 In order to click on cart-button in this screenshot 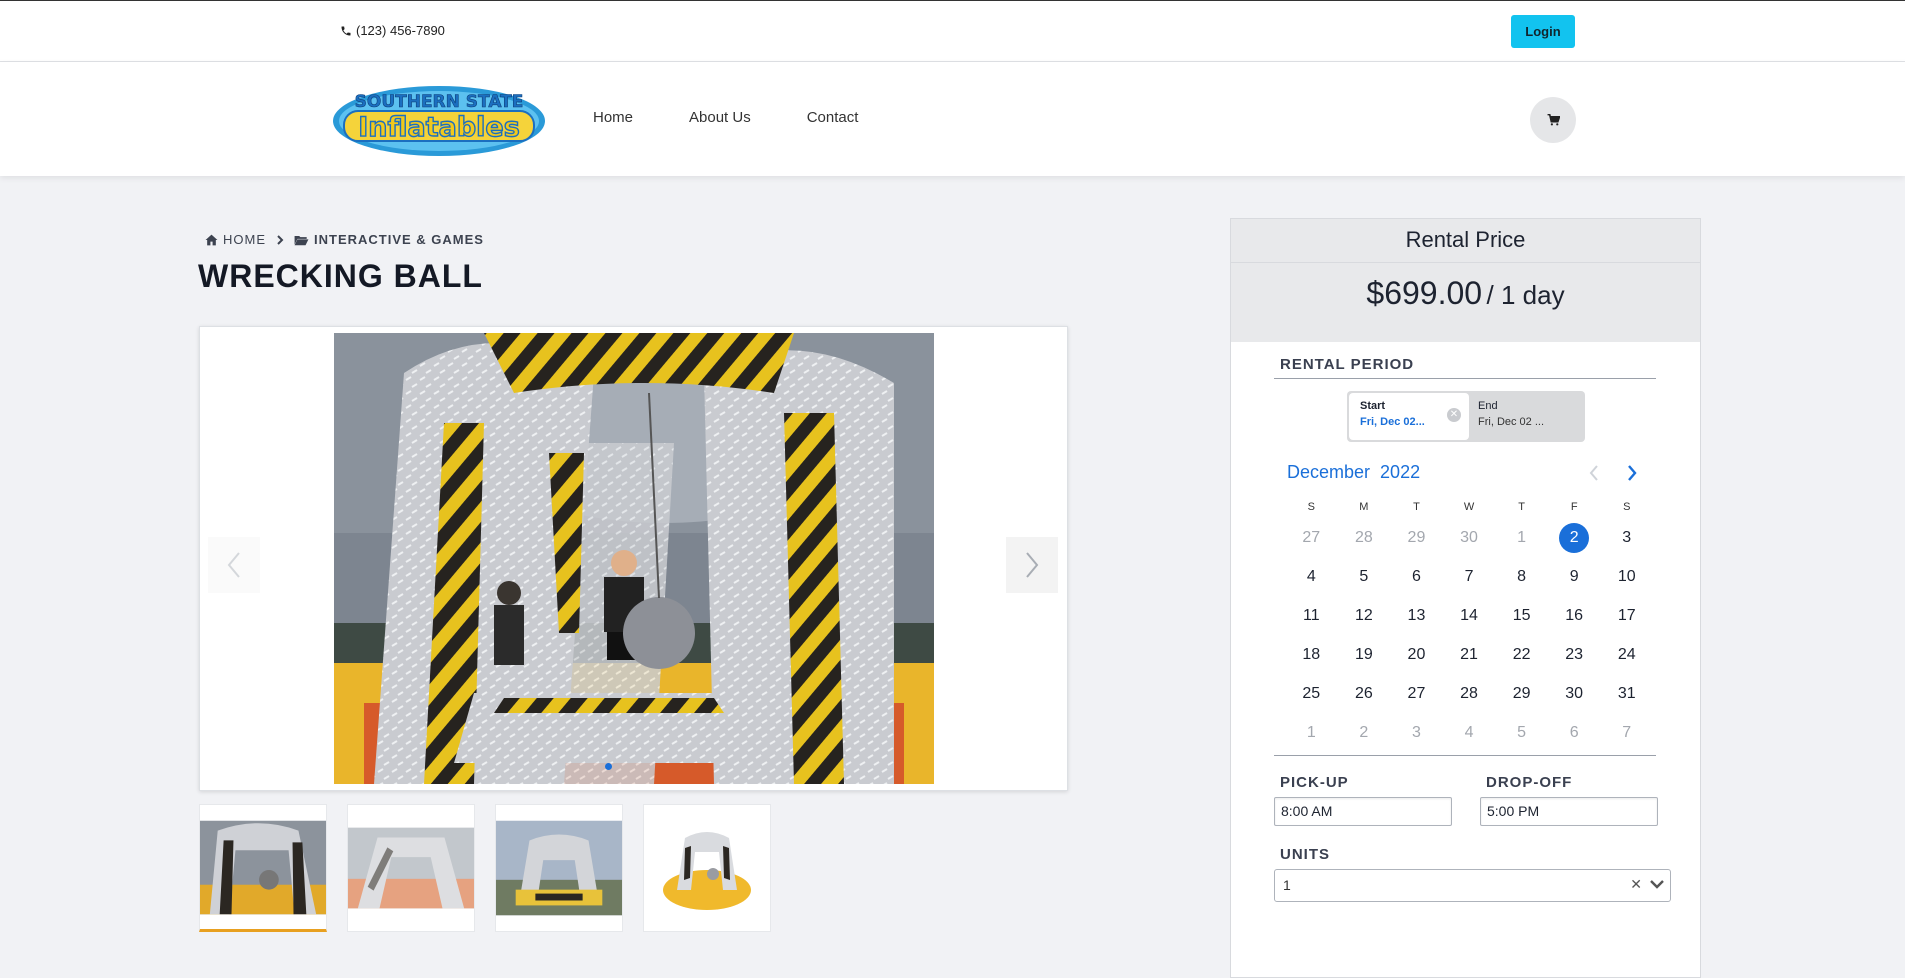, I will do `click(1553, 120)`.